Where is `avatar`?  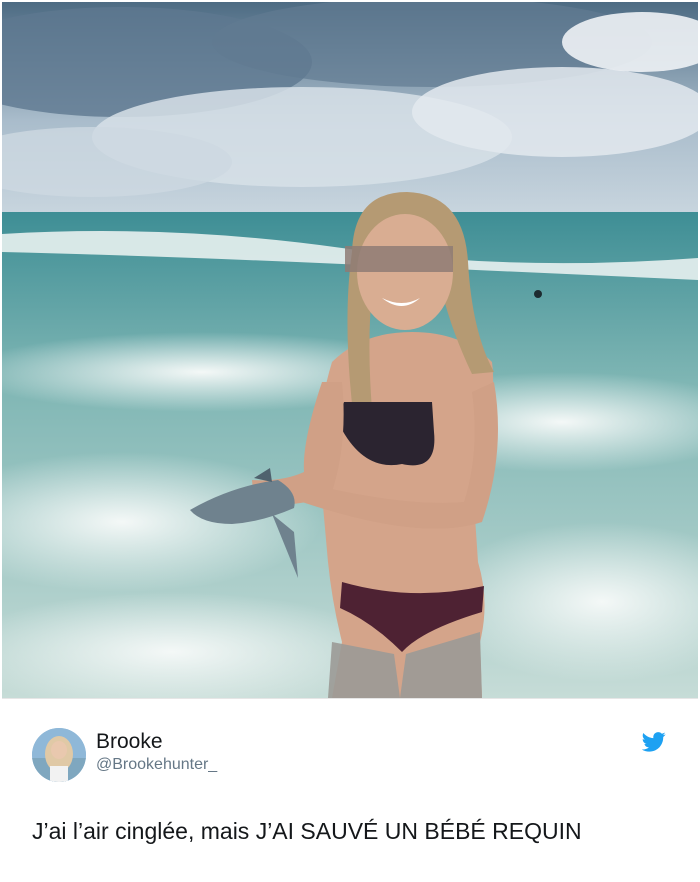 avatar is located at coordinates (59, 755).